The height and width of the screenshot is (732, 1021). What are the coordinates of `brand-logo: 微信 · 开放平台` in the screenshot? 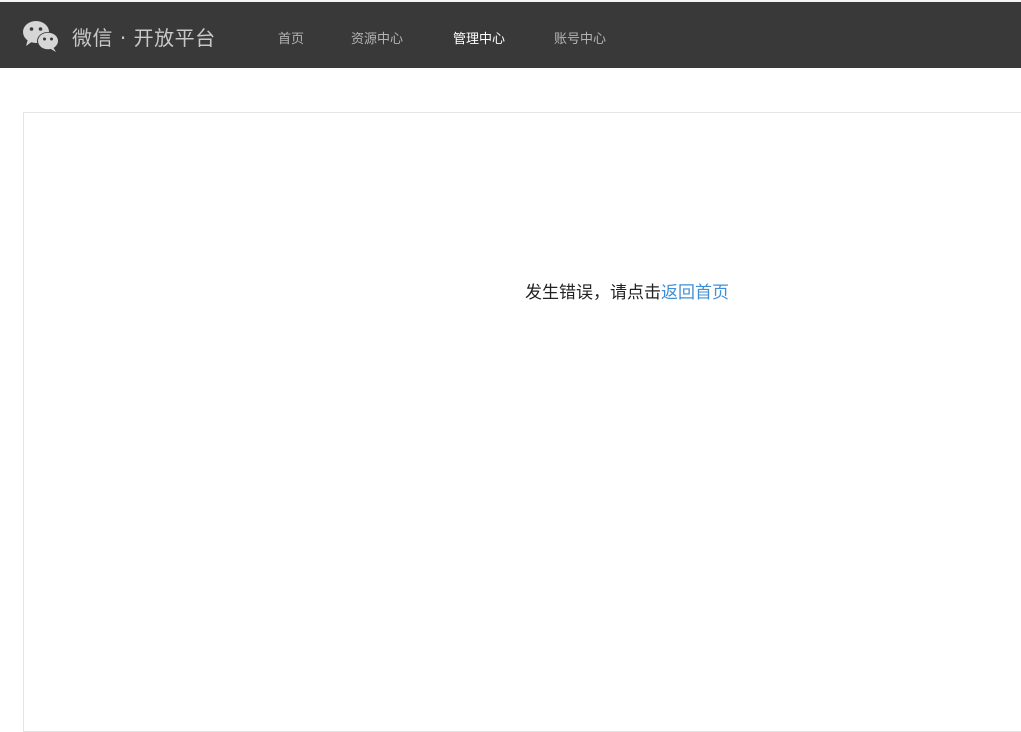 It's located at (119, 36).